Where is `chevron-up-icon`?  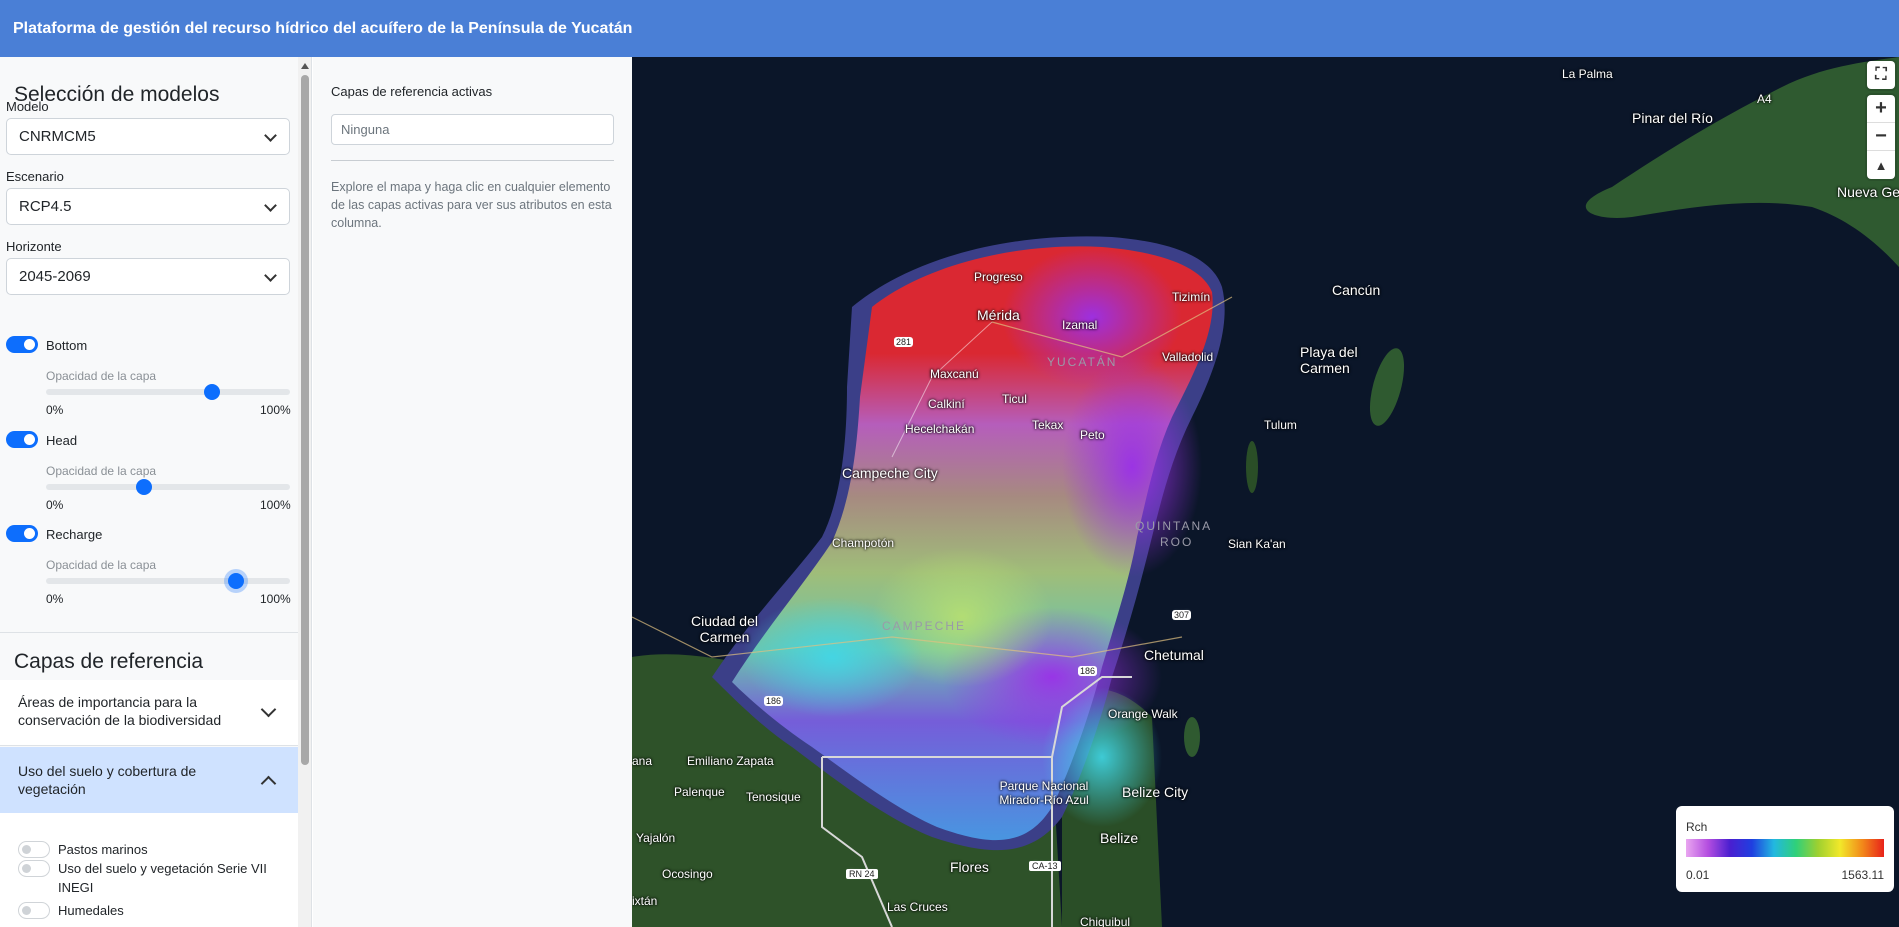 chevron-up-icon is located at coordinates (268, 783).